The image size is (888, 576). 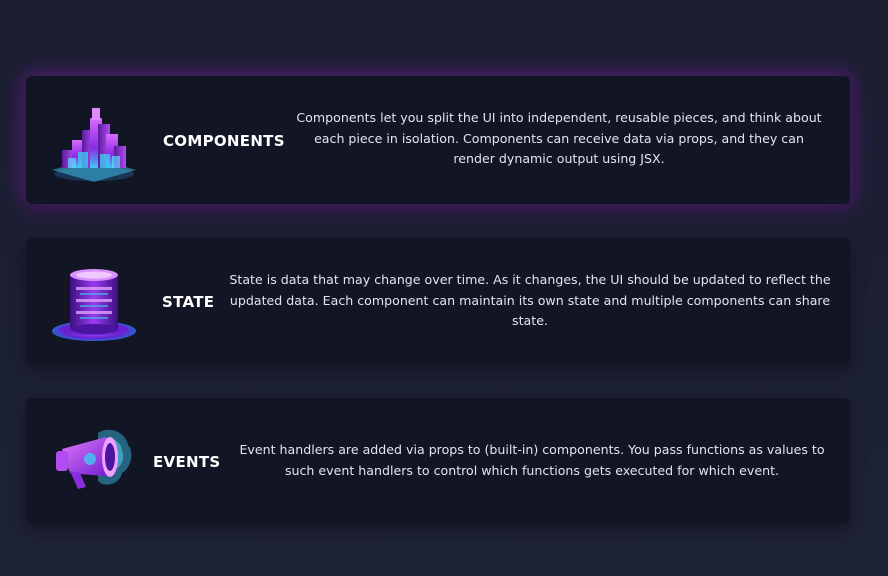 What do you see at coordinates (94, 140) in the screenshot?
I see `cube-pyramid-icon` at bounding box center [94, 140].